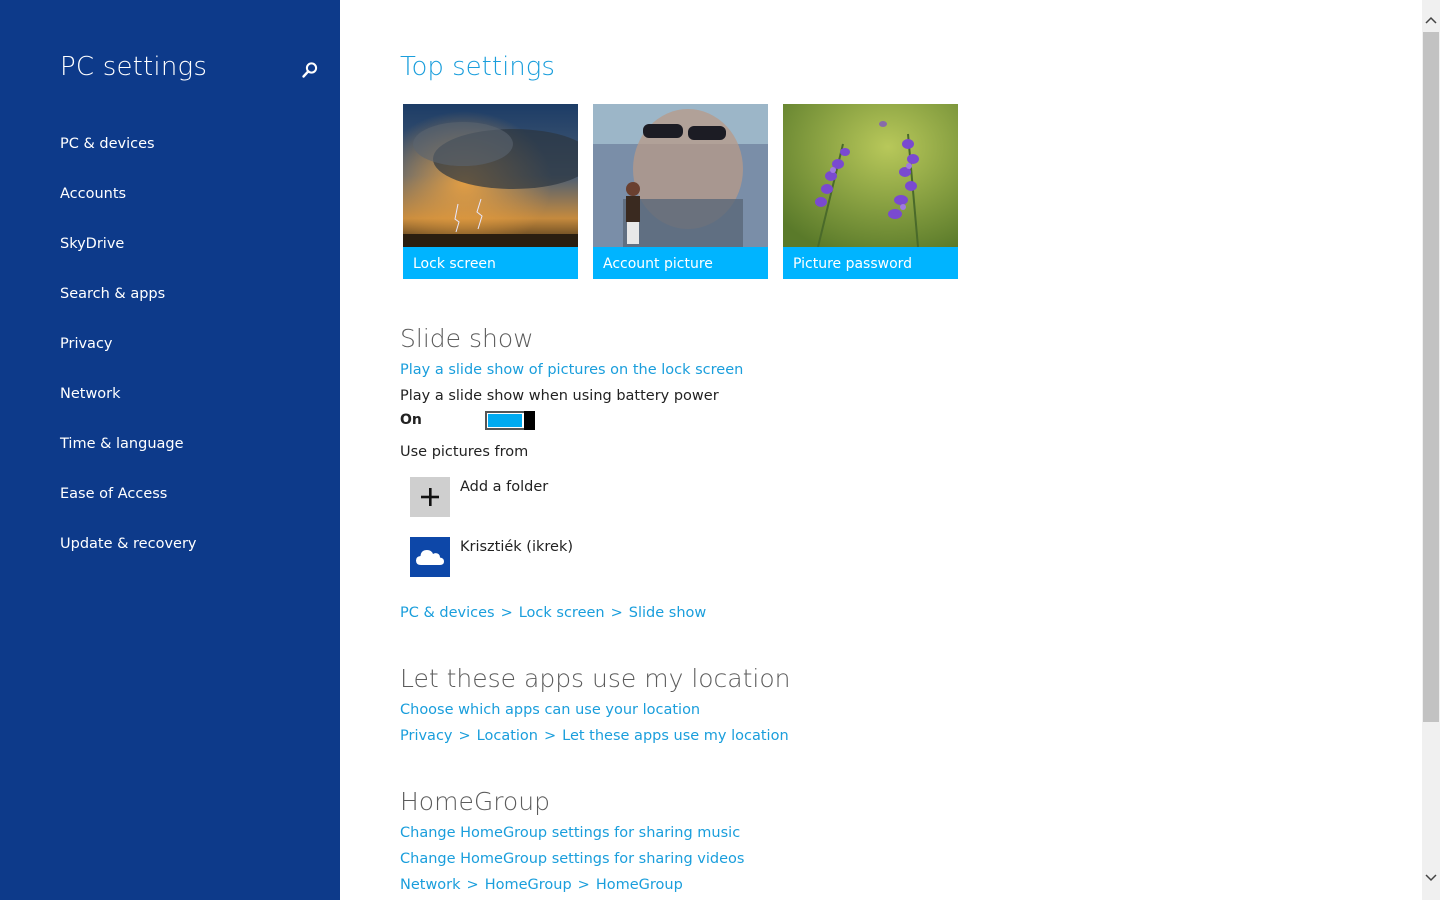 This screenshot has height=900, width=1440. What do you see at coordinates (870, 175) in the screenshot?
I see `lavender-image` at bounding box center [870, 175].